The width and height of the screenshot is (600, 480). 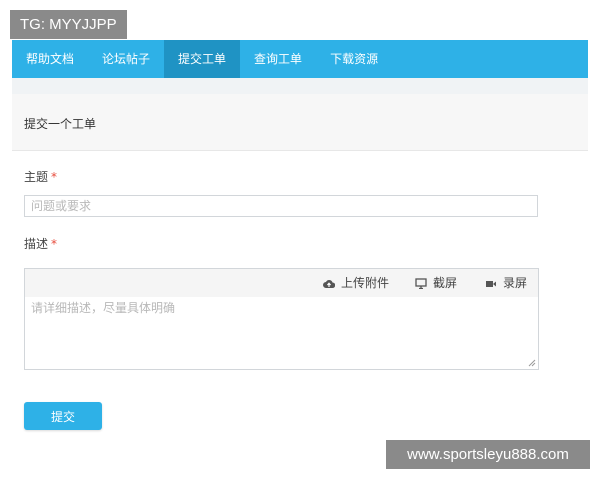 I want to click on subject-required-mark: *, so click(x=54, y=177).